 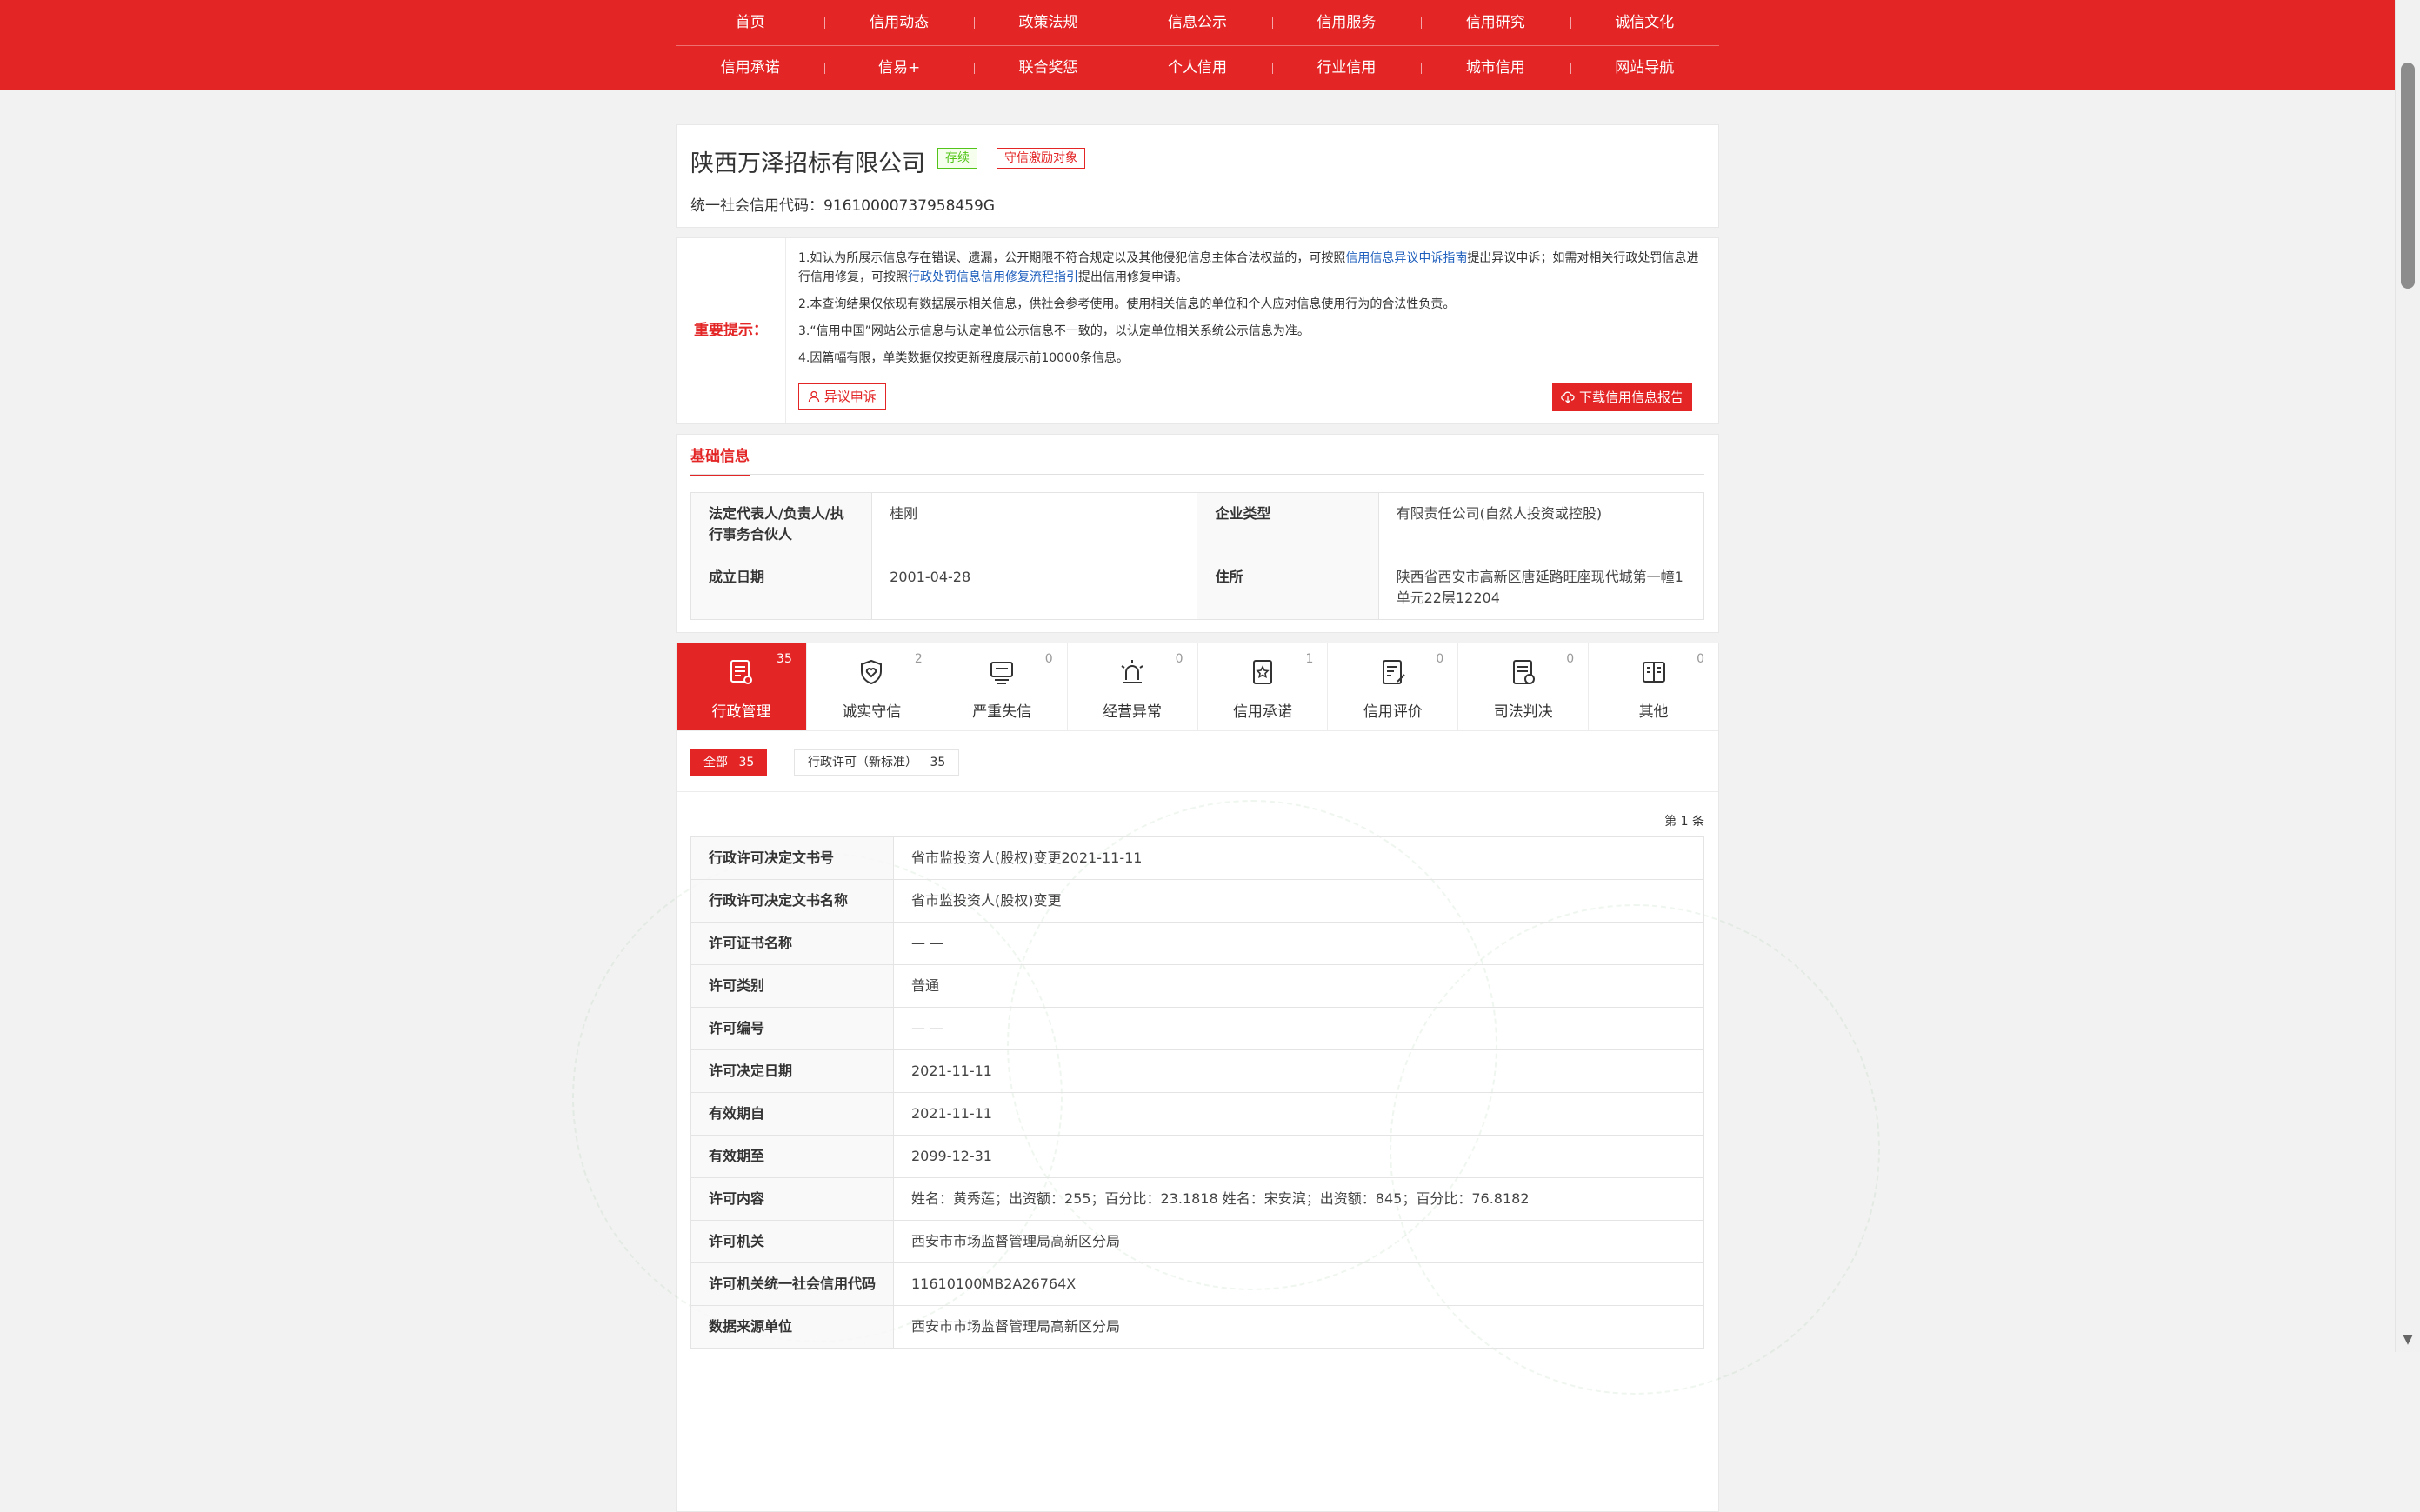 What do you see at coordinates (741, 672) in the screenshot?
I see `admin-doc-icon` at bounding box center [741, 672].